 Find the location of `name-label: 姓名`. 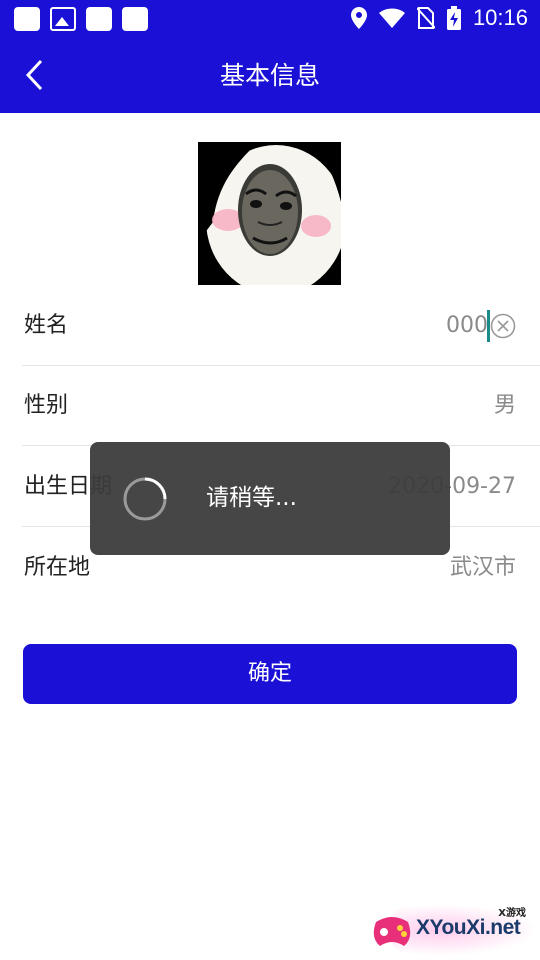

name-label: 姓名 is located at coordinates (46, 325).